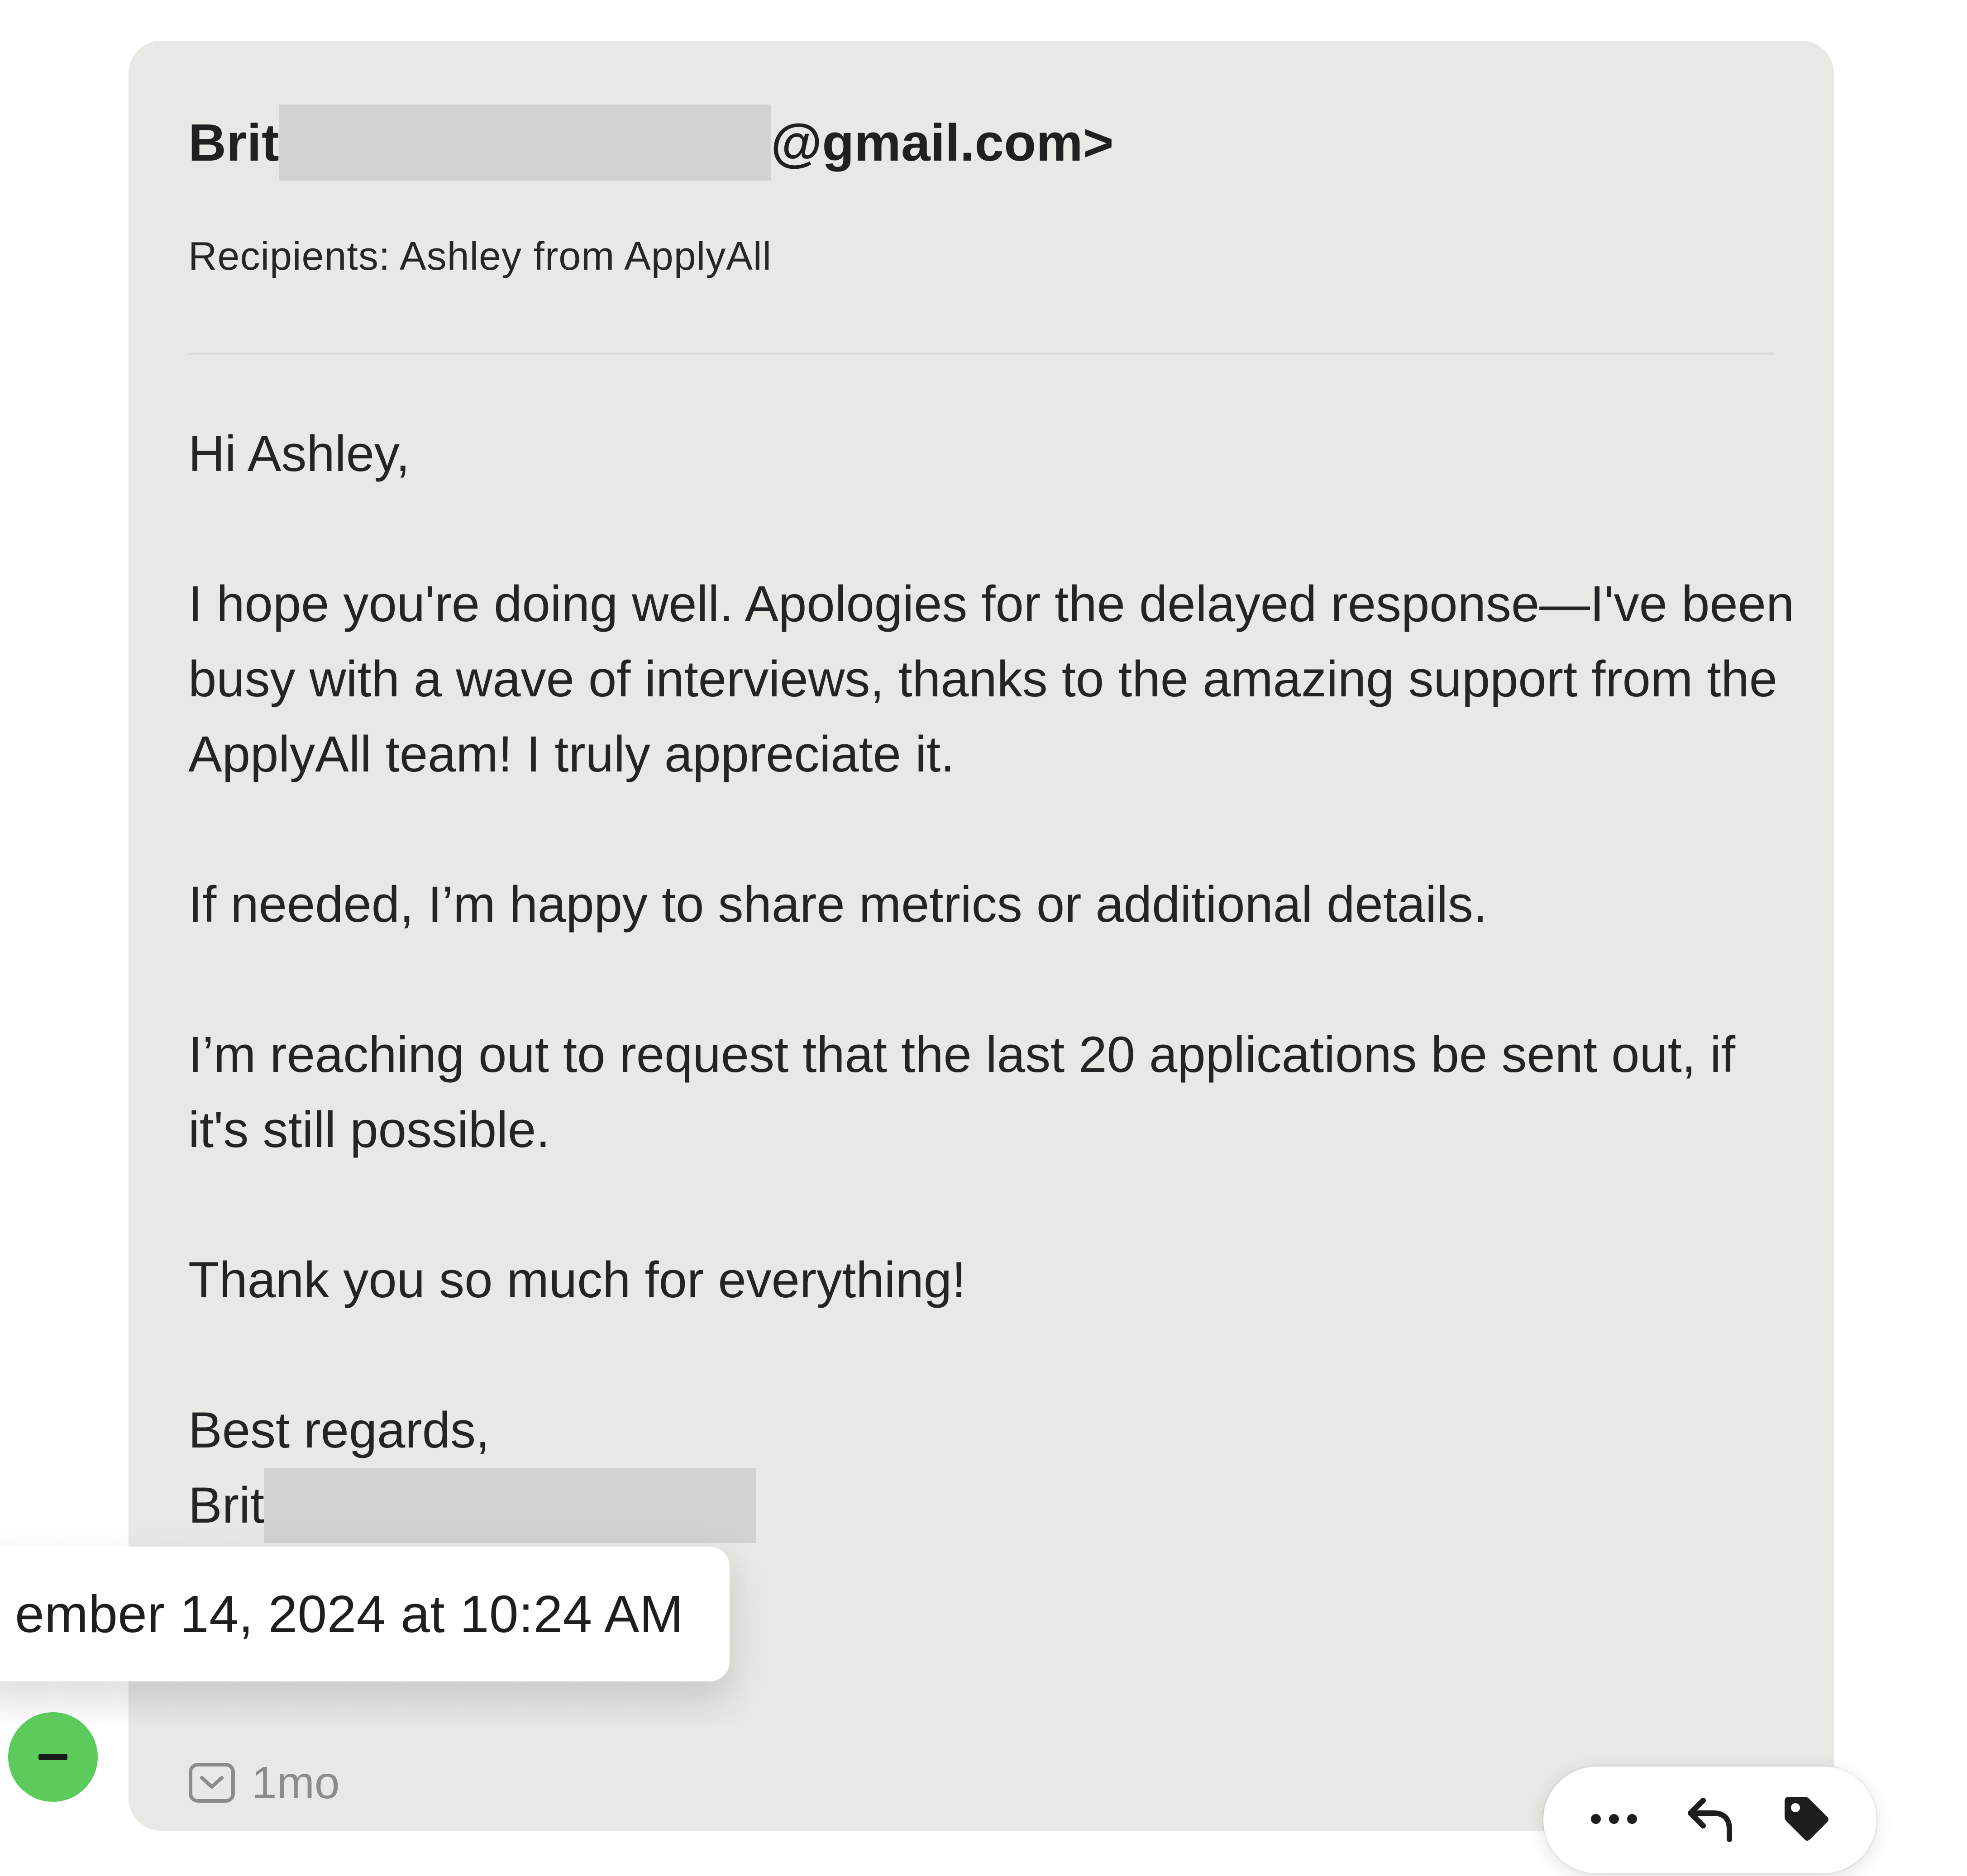  What do you see at coordinates (299, 453) in the screenshot?
I see `greeting: Hi Ashley,` at bounding box center [299, 453].